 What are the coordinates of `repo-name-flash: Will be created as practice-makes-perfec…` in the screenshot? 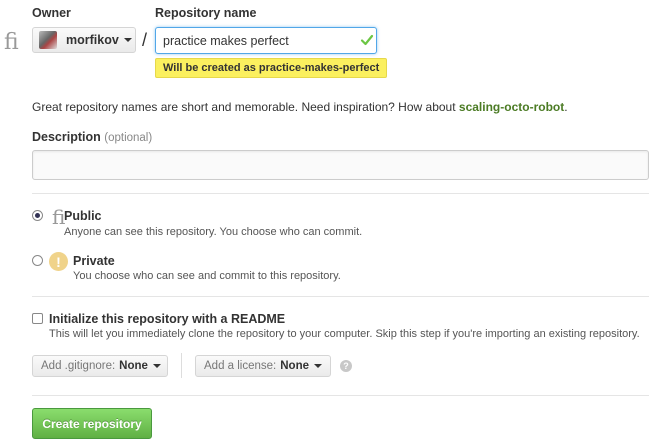 It's located at (271, 68).